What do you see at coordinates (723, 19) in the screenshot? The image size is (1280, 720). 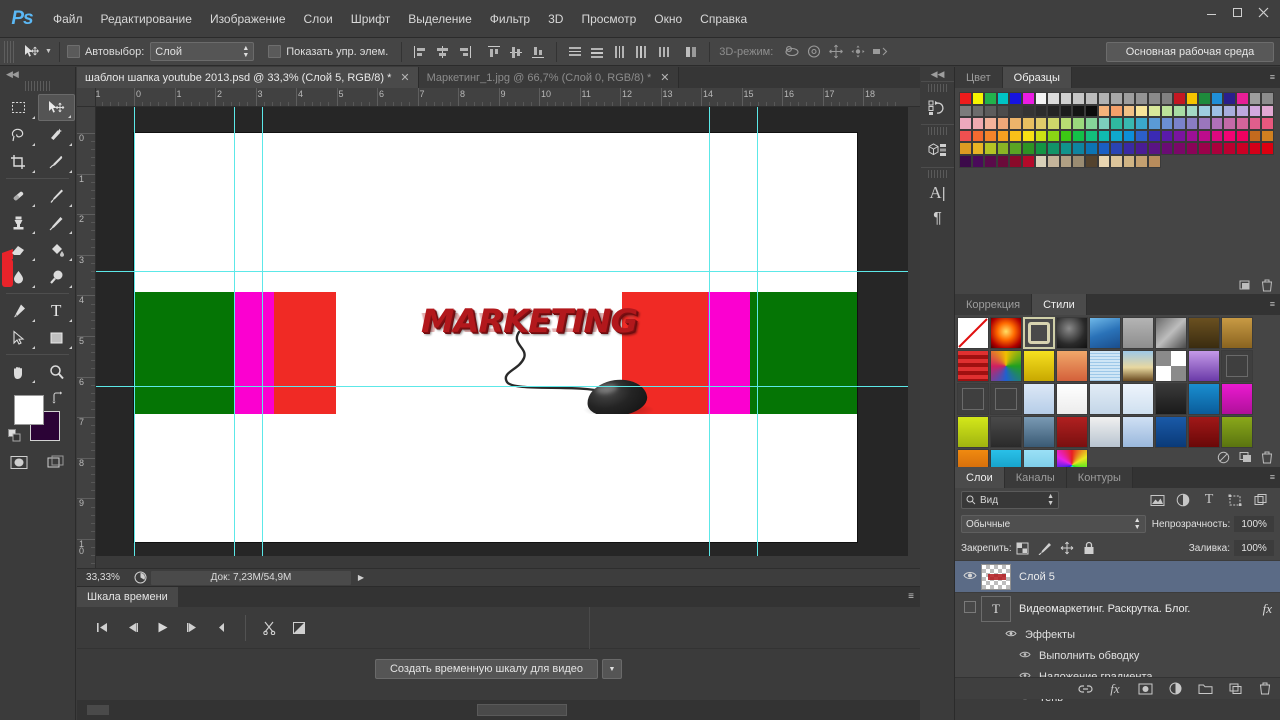 I see `menu-item-10: Справка` at bounding box center [723, 19].